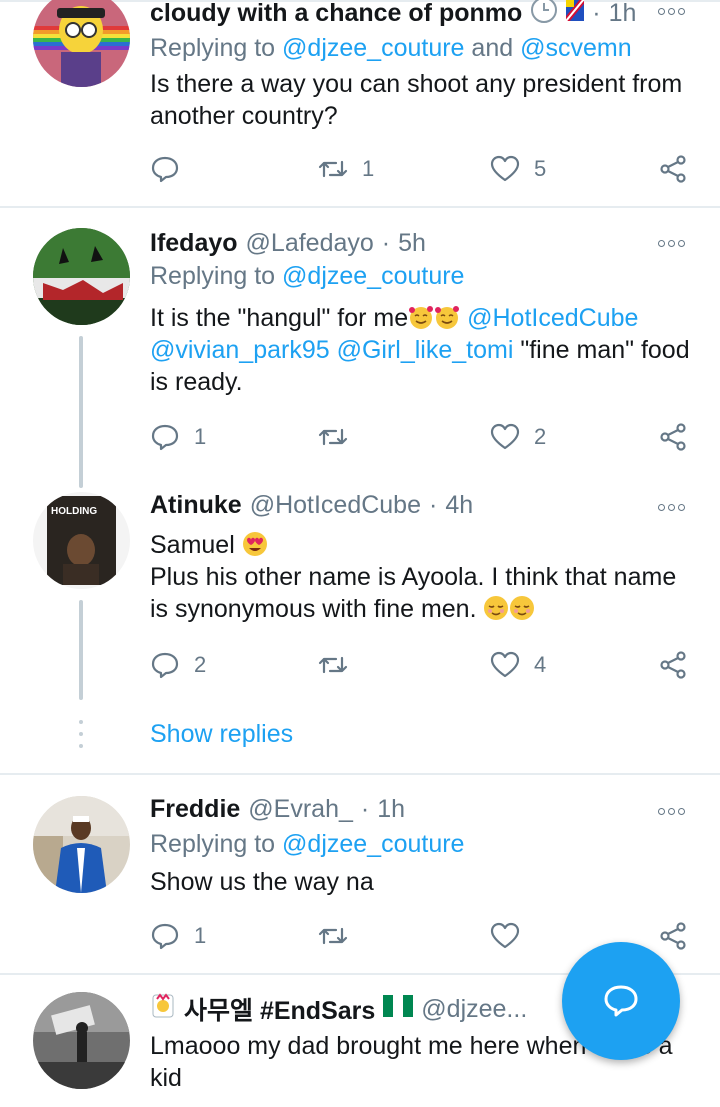  I want to click on mention-link: @vivian_park95, so click(240, 350).